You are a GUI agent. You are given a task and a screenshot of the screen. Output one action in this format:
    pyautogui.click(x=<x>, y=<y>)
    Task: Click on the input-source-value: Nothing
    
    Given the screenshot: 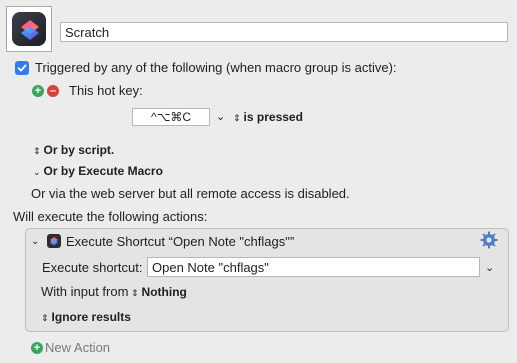 What is the action you would take?
    pyautogui.click(x=164, y=292)
    